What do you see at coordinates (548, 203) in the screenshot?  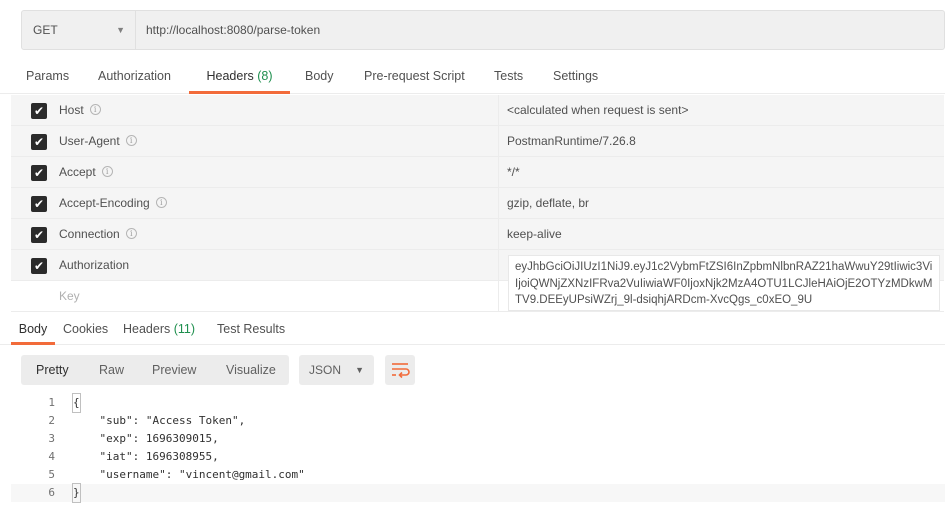 I see `header-value: gzip, deflate, br` at bounding box center [548, 203].